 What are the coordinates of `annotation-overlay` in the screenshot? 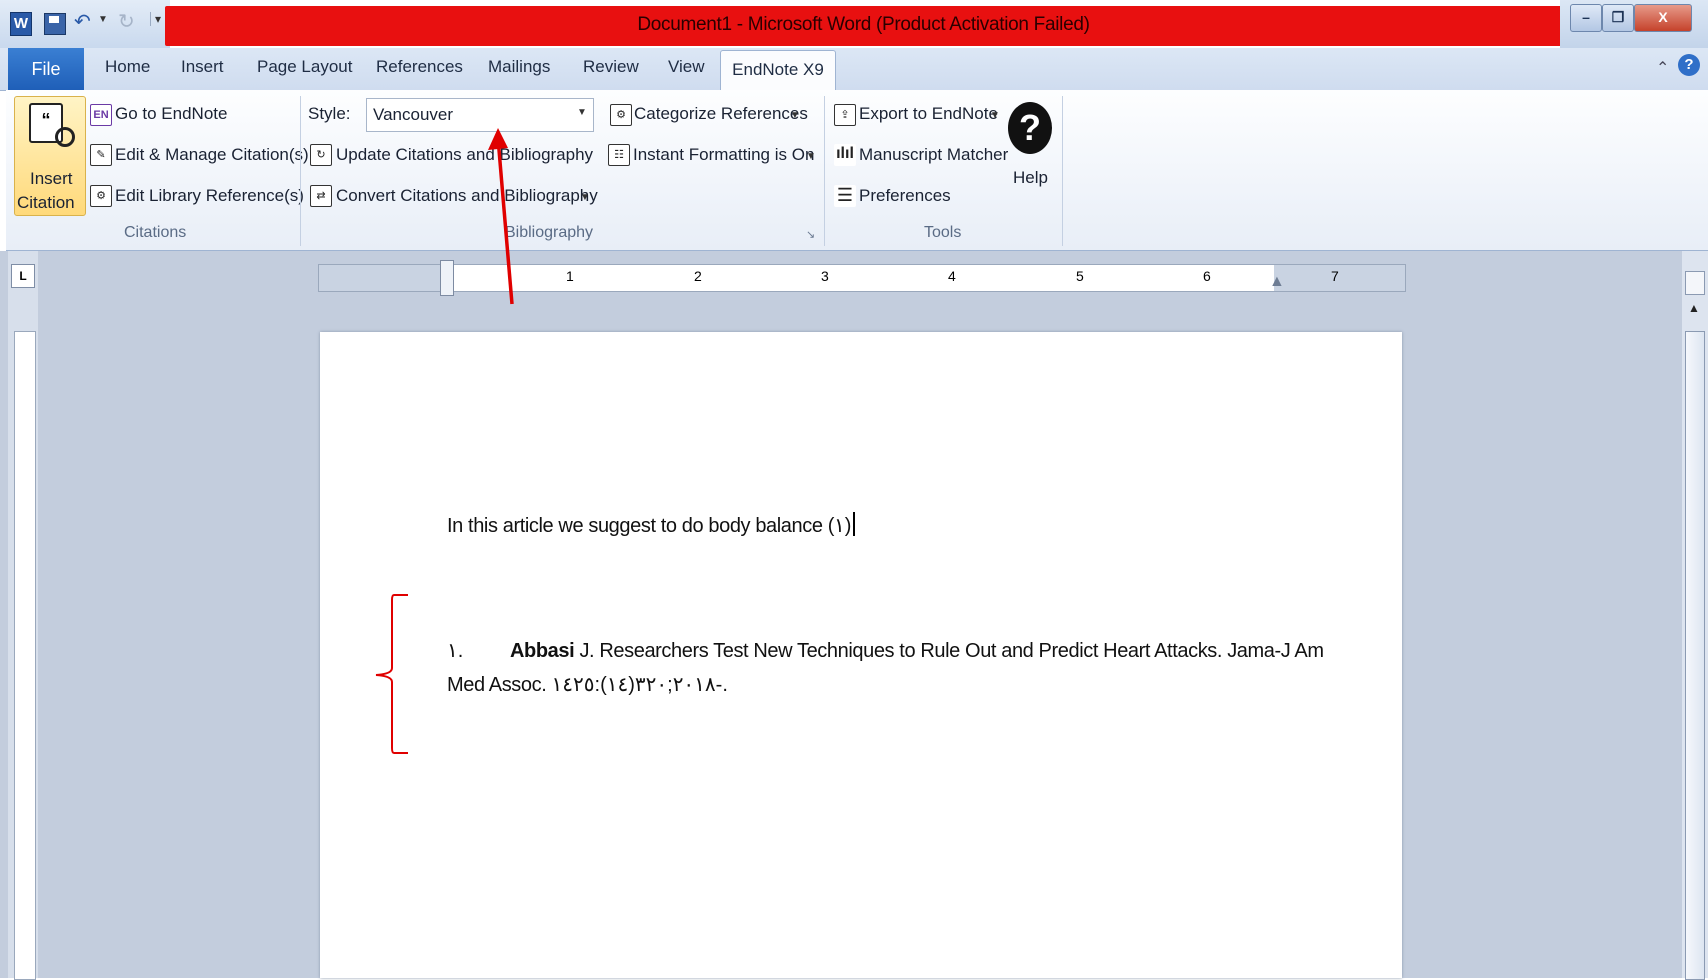 It's located at (444, 441).